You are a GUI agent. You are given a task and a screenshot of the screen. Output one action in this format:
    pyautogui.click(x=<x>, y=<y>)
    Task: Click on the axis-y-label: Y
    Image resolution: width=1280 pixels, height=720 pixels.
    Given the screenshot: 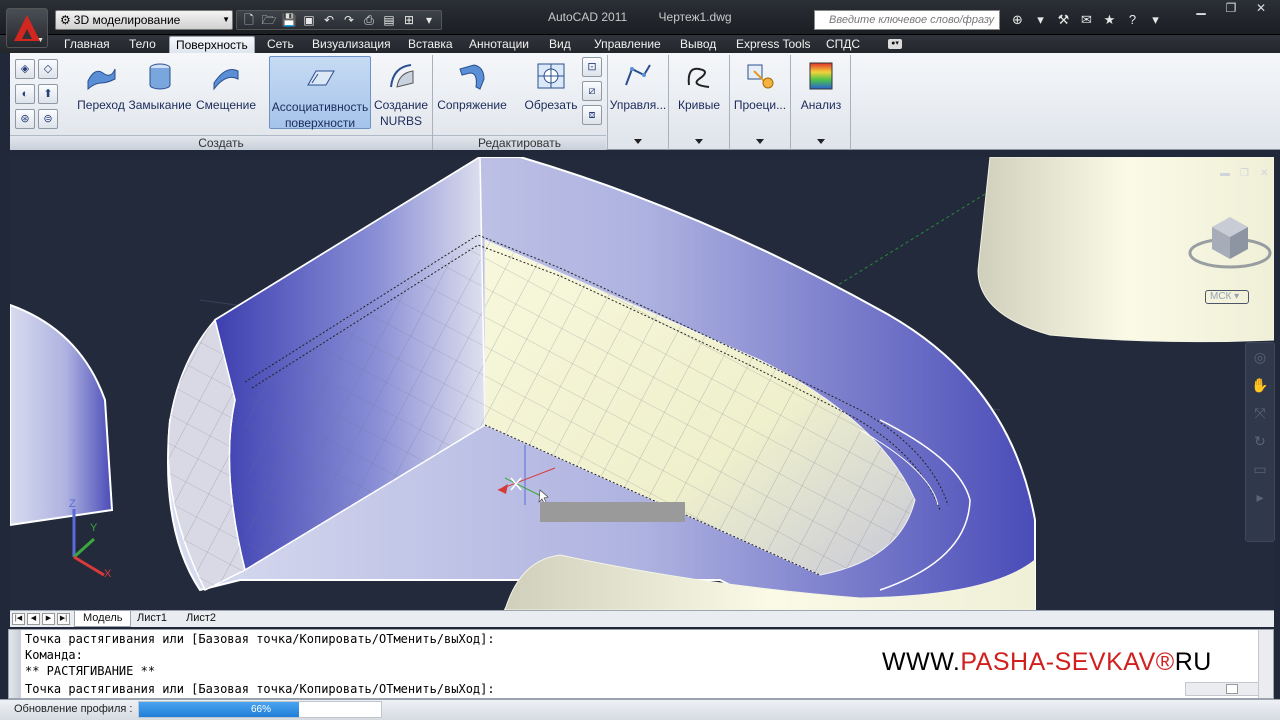 What is the action you would take?
    pyautogui.click(x=94, y=528)
    